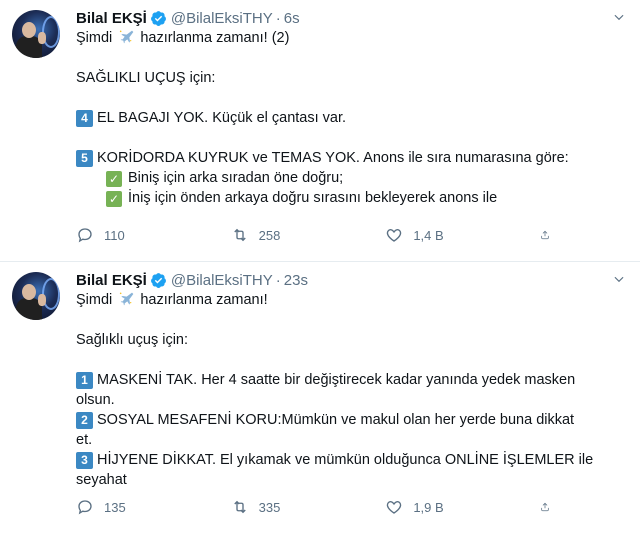  What do you see at coordinates (172, 300) in the screenshot?
I see `tweet-text-line: Şimdi hazırlanma zamanı!` at bounding box center [172, 300].